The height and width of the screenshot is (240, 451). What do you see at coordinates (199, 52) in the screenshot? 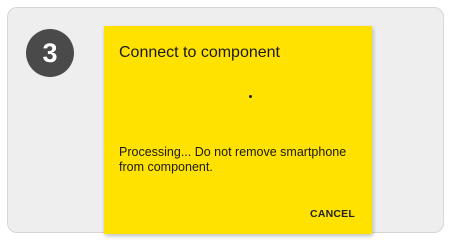
I see `dialog-title: Connect to component` at bounding box center [199, 52].